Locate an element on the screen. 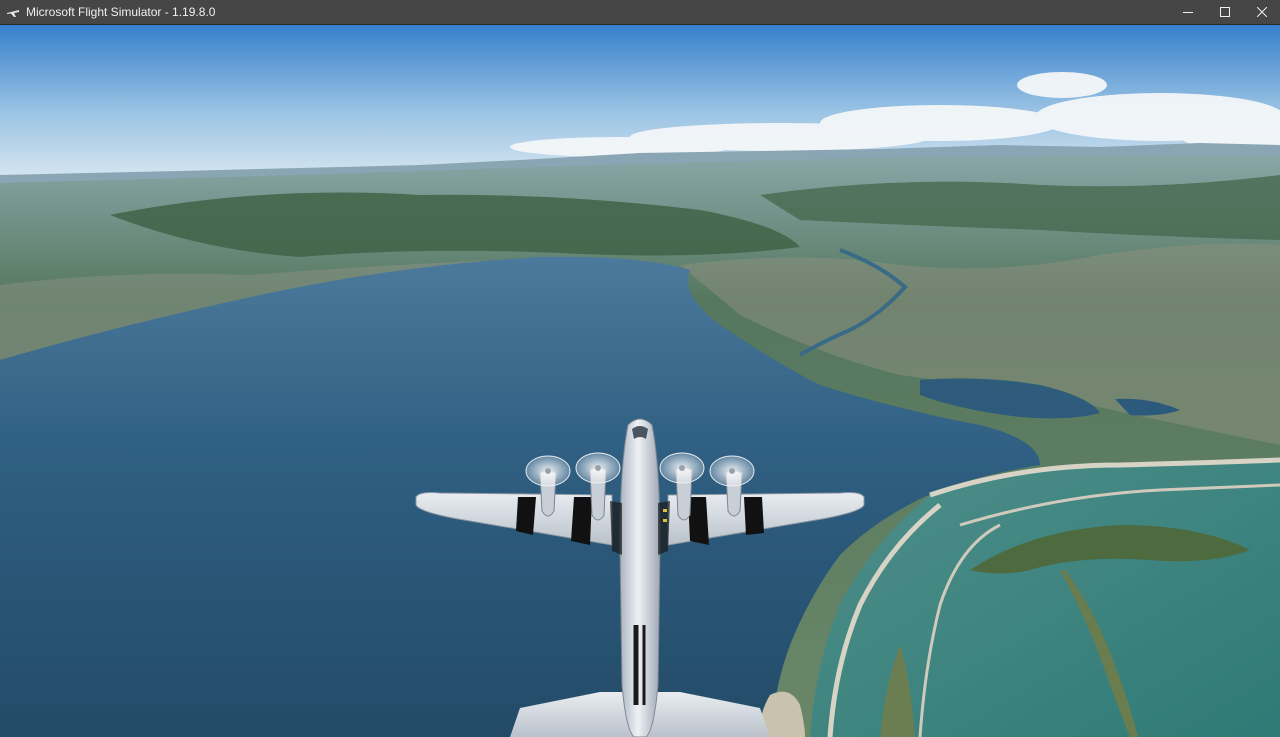 The width and height of the screenshot is (1280, 737). maximize-icon is located at coordinates (1224, 13).